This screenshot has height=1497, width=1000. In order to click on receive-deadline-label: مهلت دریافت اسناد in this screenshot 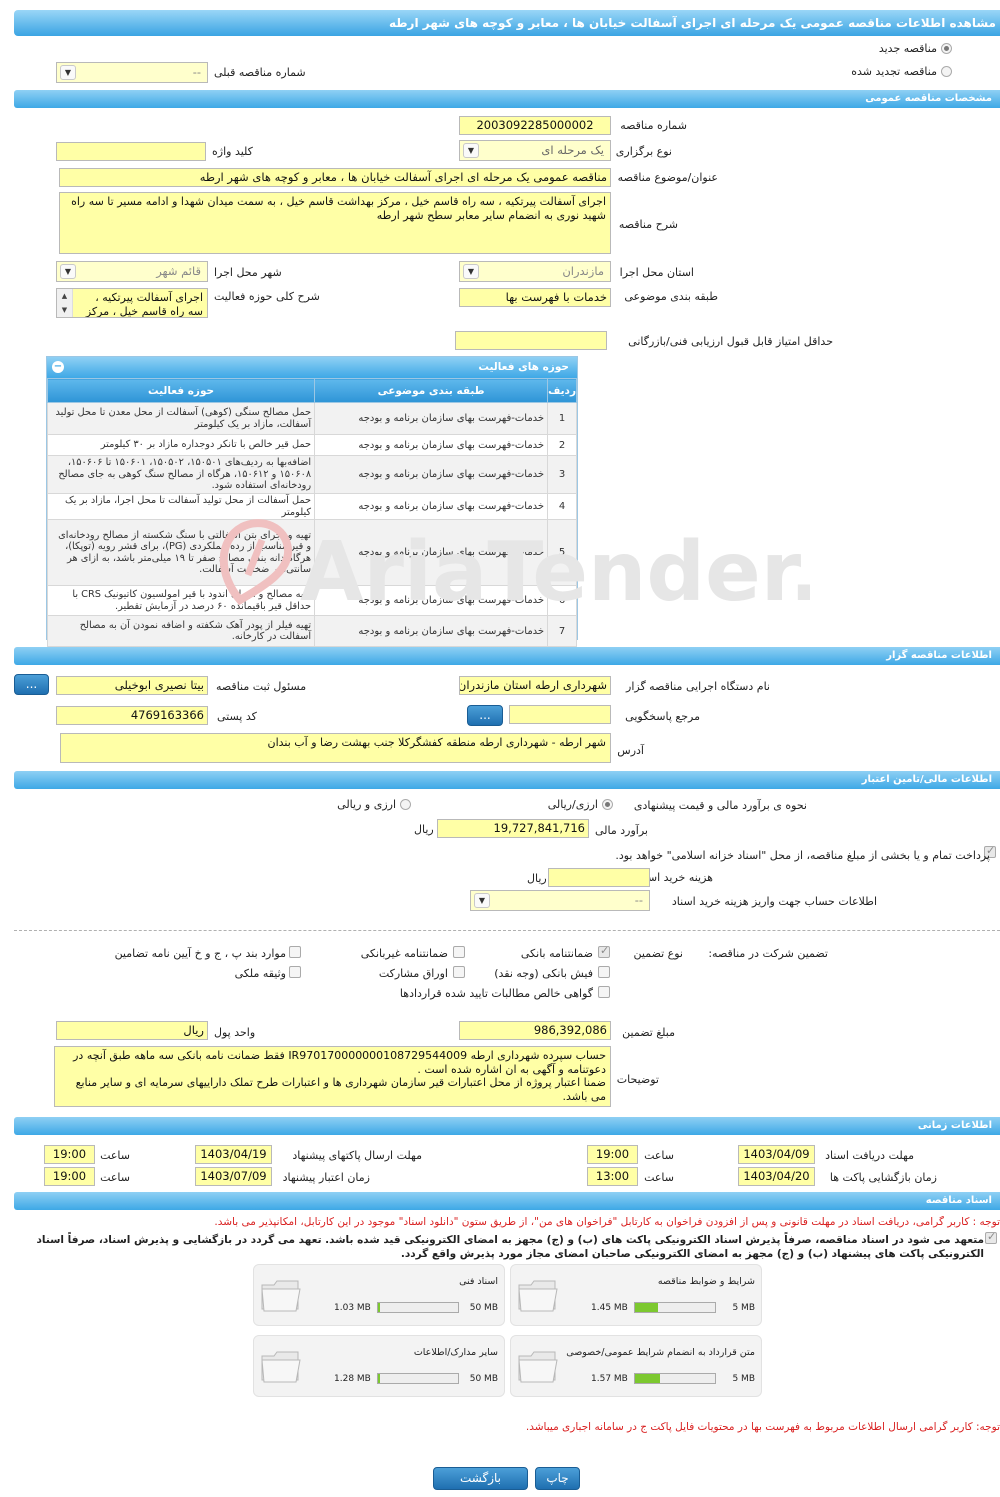, I will do `click(869, 1155)`.